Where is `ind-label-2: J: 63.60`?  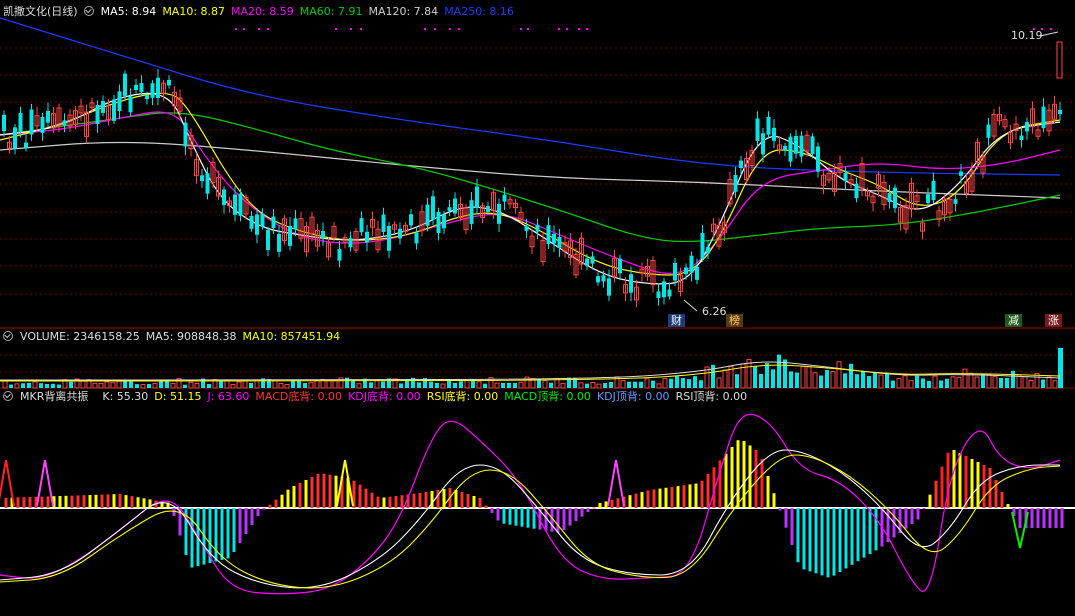
ind-label-2: J: 63.60 is located at coordinates (228, 396).